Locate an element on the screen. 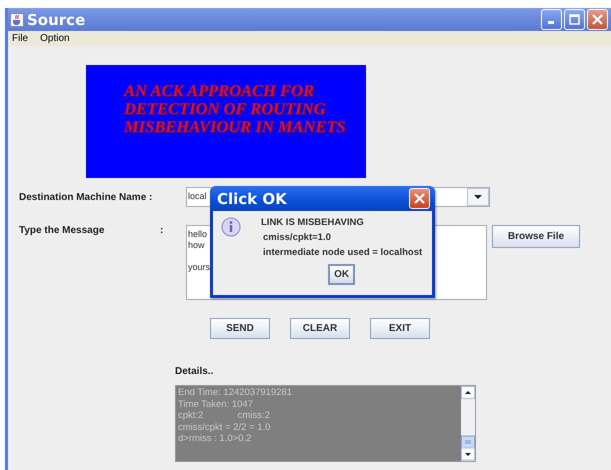 The width and height of the screenshot is (611, 470). window-title: Source is located at coordinates (56, 19).